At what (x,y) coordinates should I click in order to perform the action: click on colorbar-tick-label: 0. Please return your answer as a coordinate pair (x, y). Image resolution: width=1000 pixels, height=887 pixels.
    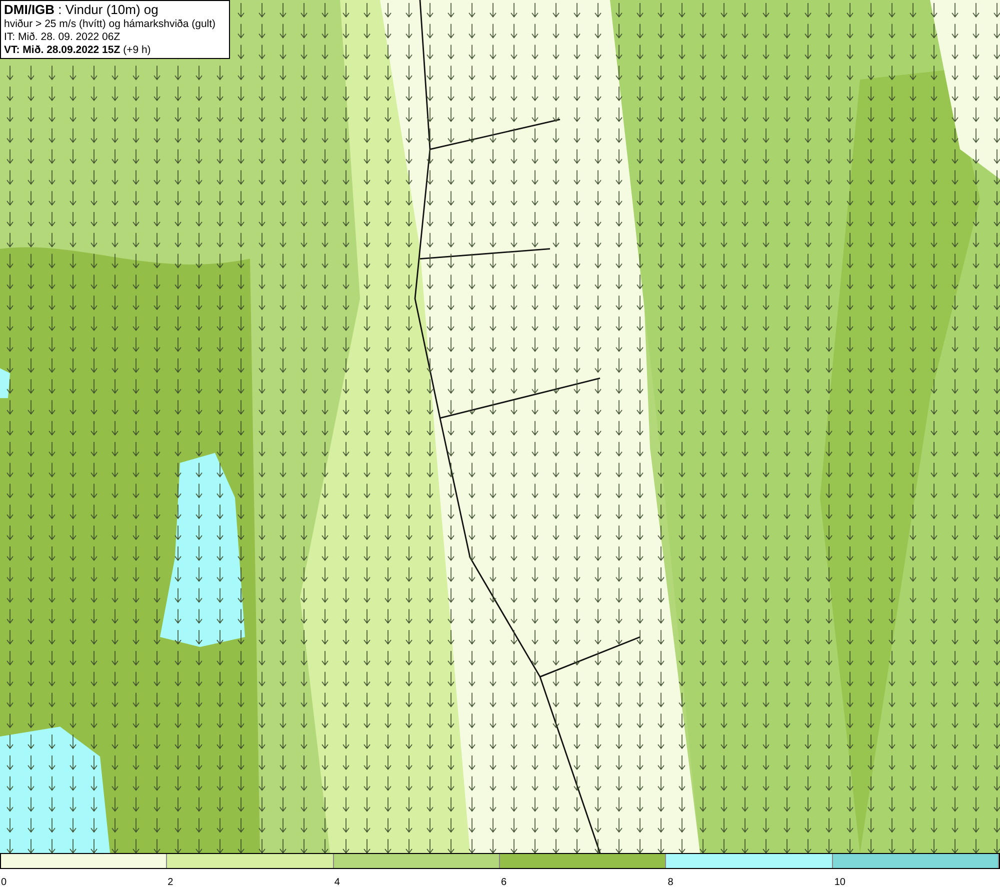
    Looking at the image, I should click on (3, 882).